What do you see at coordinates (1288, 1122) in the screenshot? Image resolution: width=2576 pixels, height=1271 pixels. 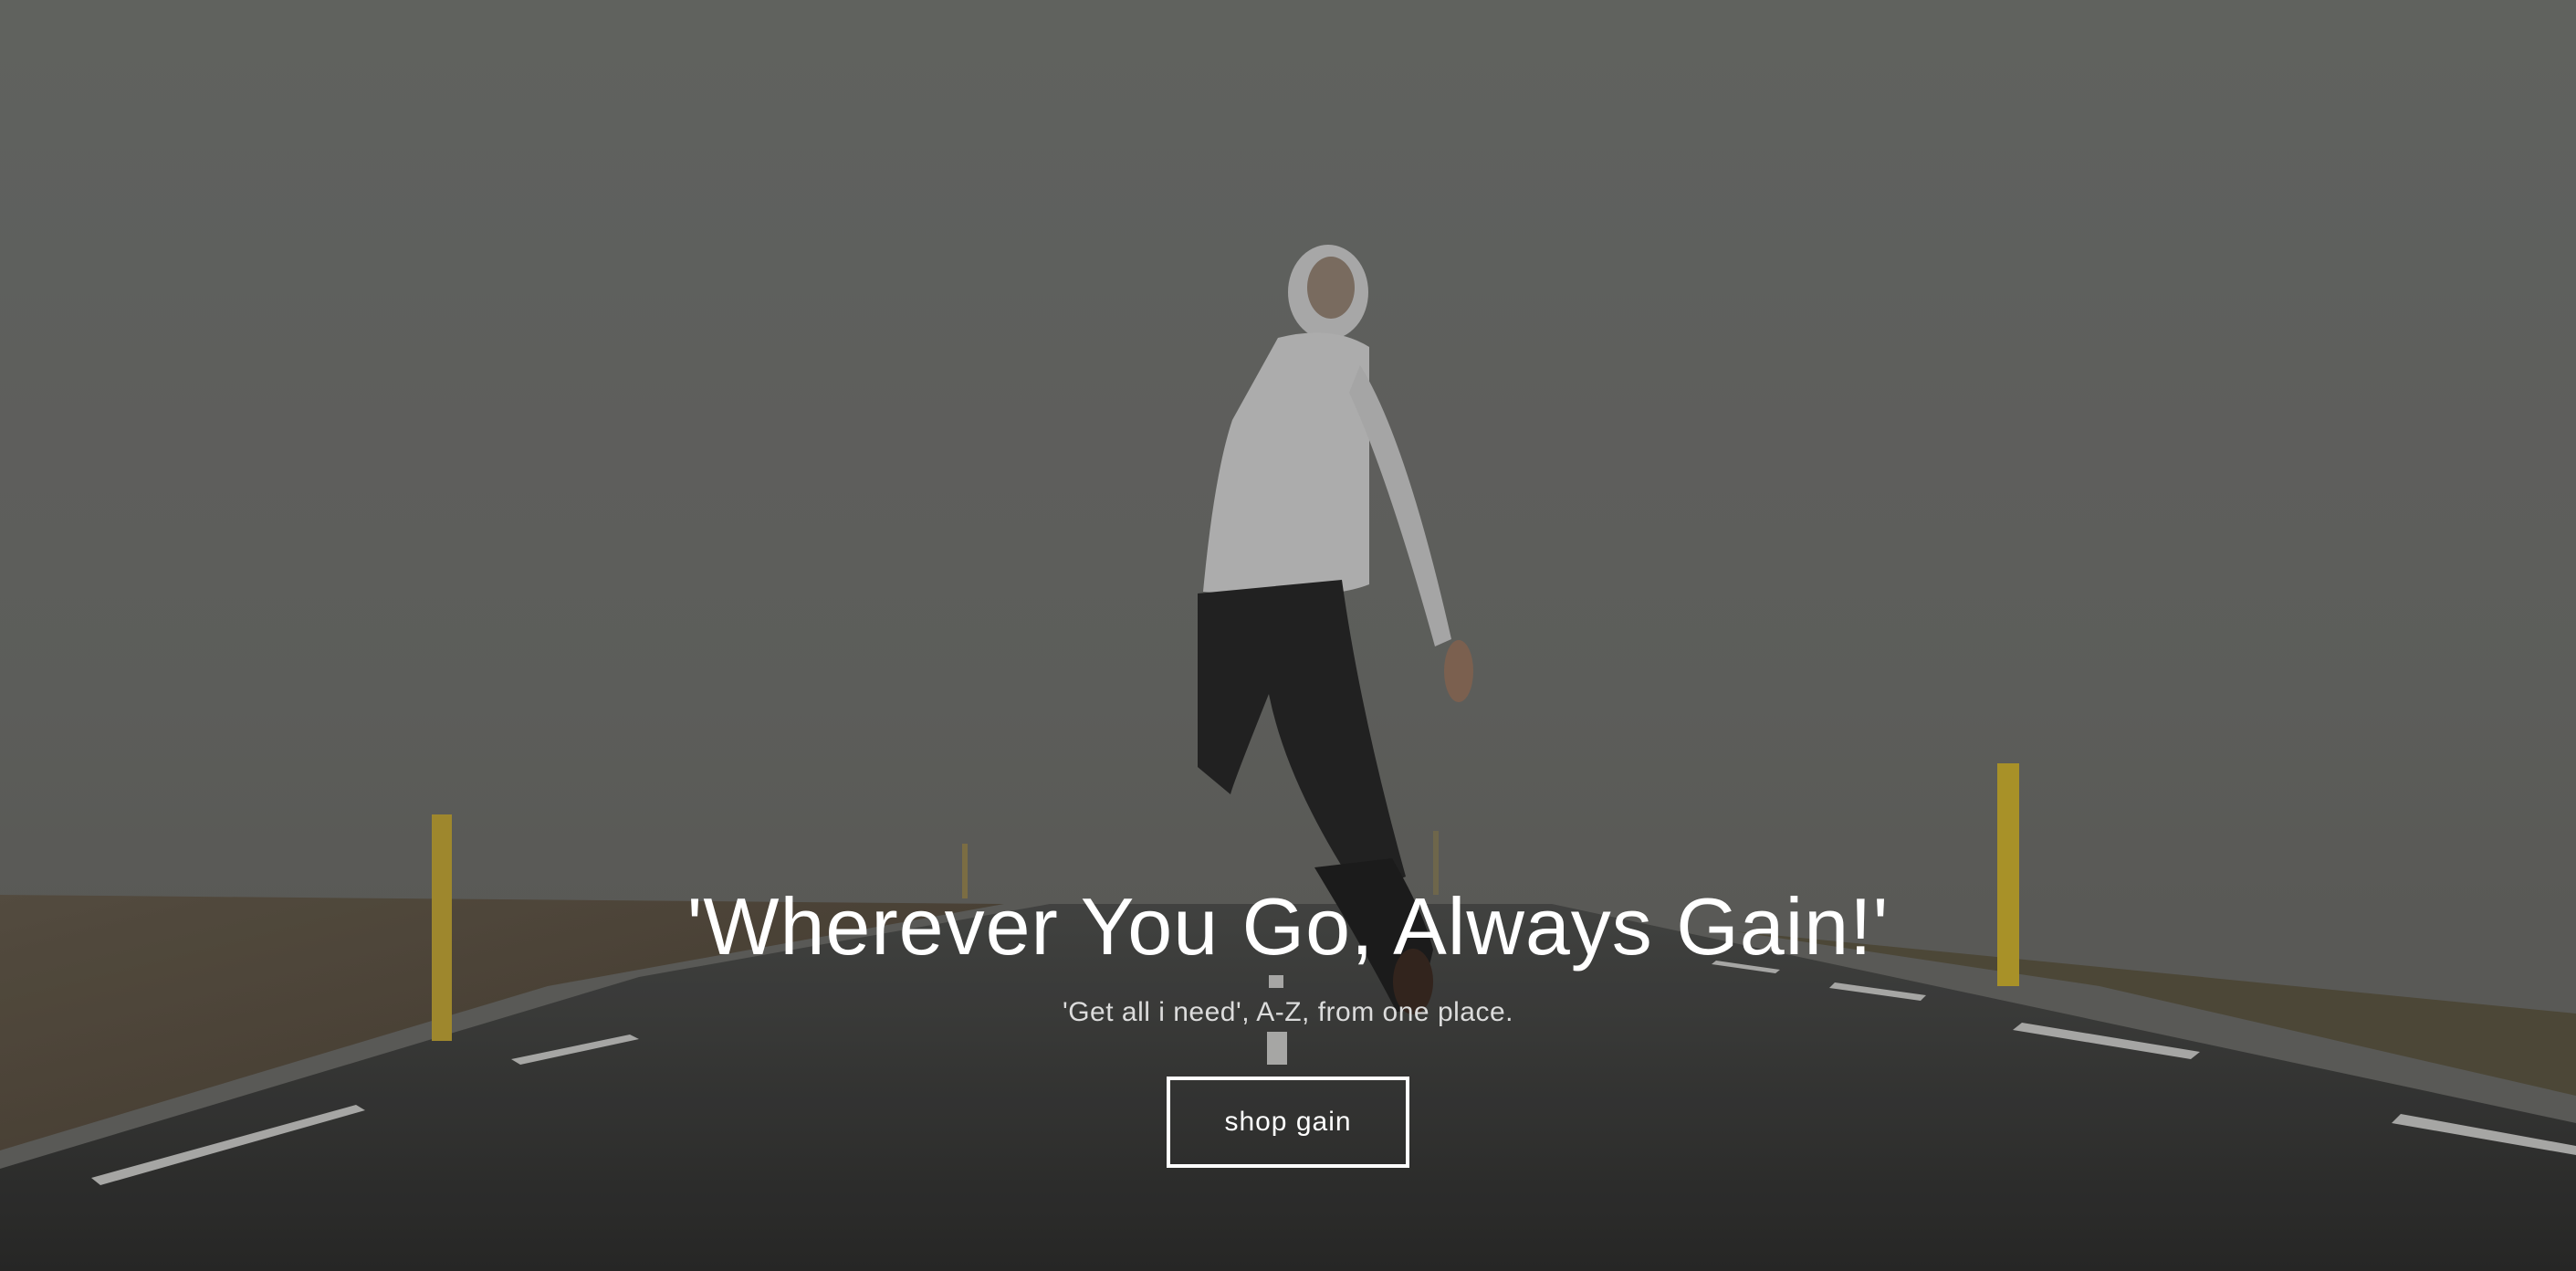 I see `shop-button: shop gain` at bounding box center [1288, 1122].